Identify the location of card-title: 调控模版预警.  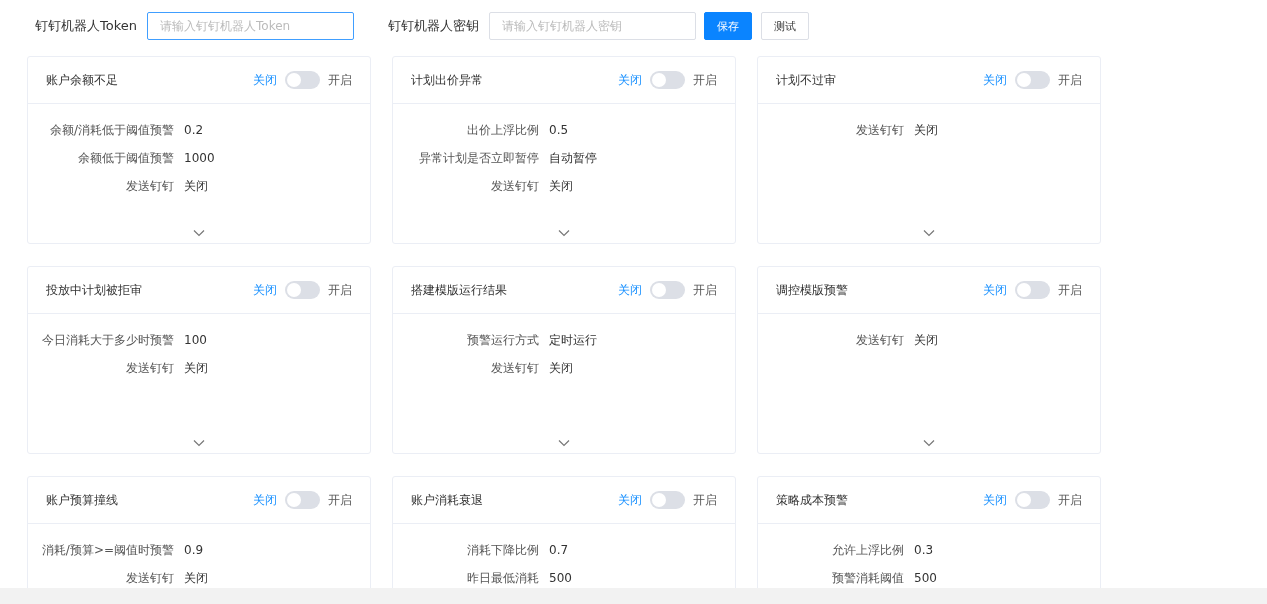
(812, 290).